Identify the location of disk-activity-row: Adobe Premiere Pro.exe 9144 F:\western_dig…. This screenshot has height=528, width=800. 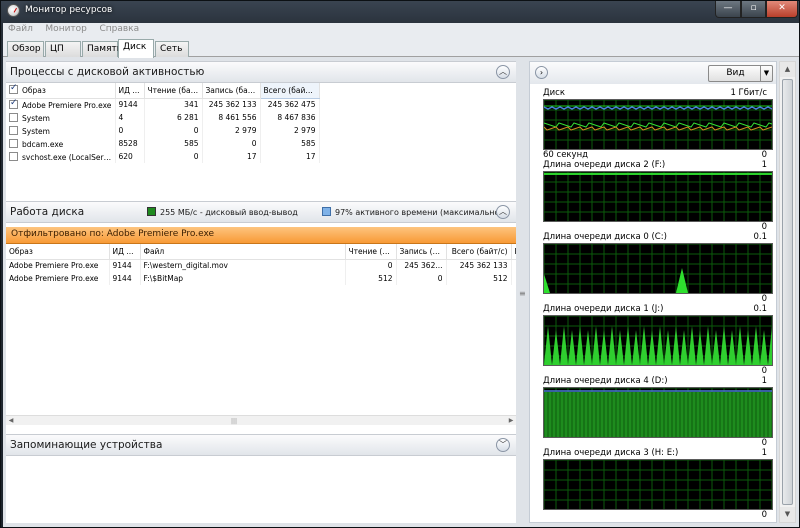
(261, 265).